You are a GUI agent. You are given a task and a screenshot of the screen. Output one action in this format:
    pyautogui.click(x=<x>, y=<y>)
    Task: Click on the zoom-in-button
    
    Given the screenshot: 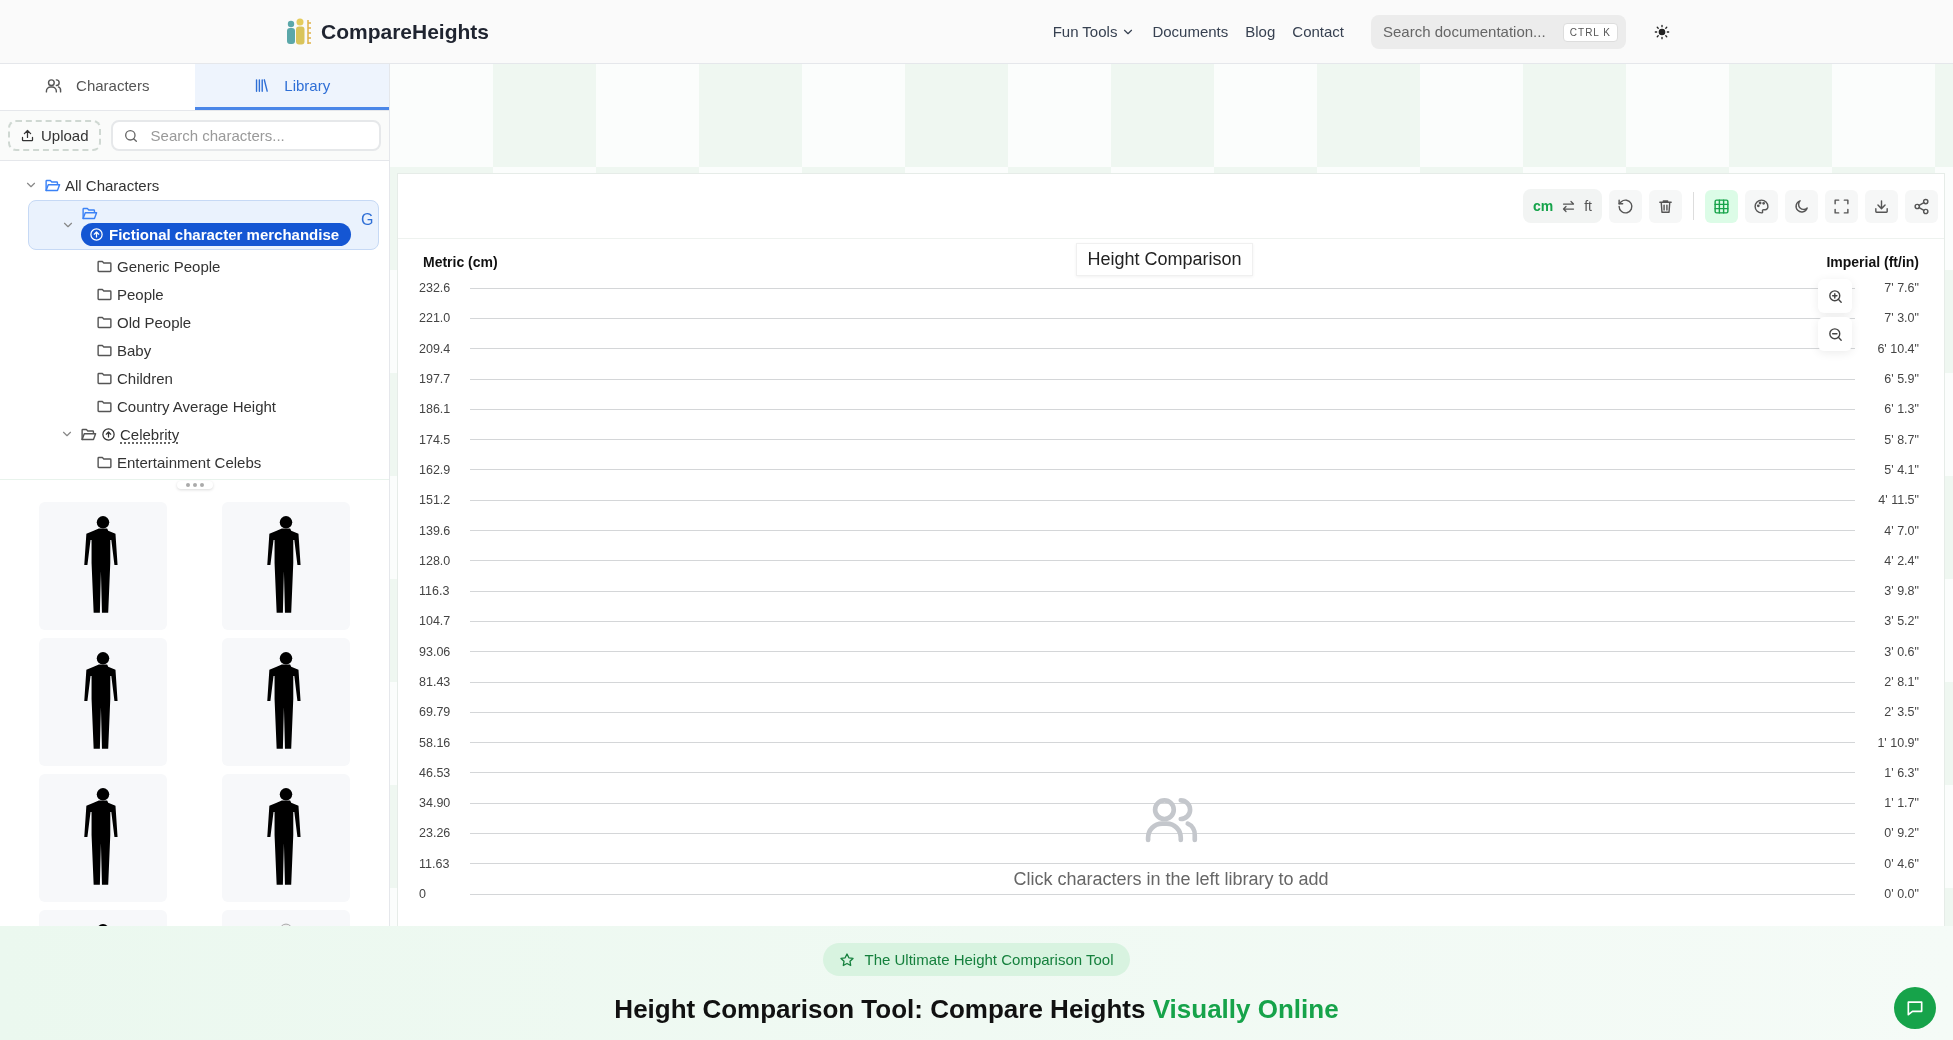 What is the action you would take?
    pyautogui.click(x=1835, y=296)
    